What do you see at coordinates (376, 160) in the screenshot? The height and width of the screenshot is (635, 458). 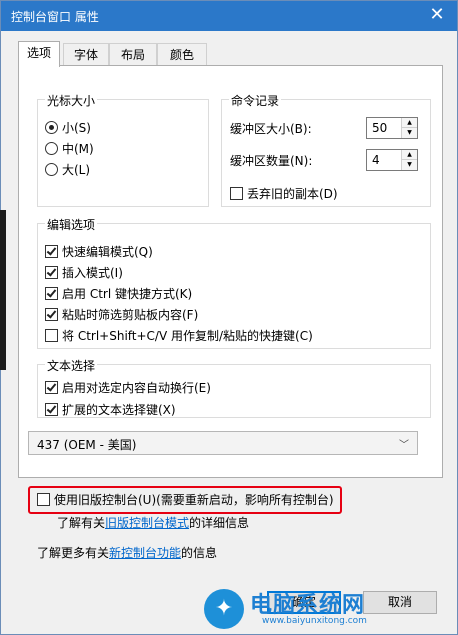 I see `buffer-count-value: 4` at bounding box center [376, 160].